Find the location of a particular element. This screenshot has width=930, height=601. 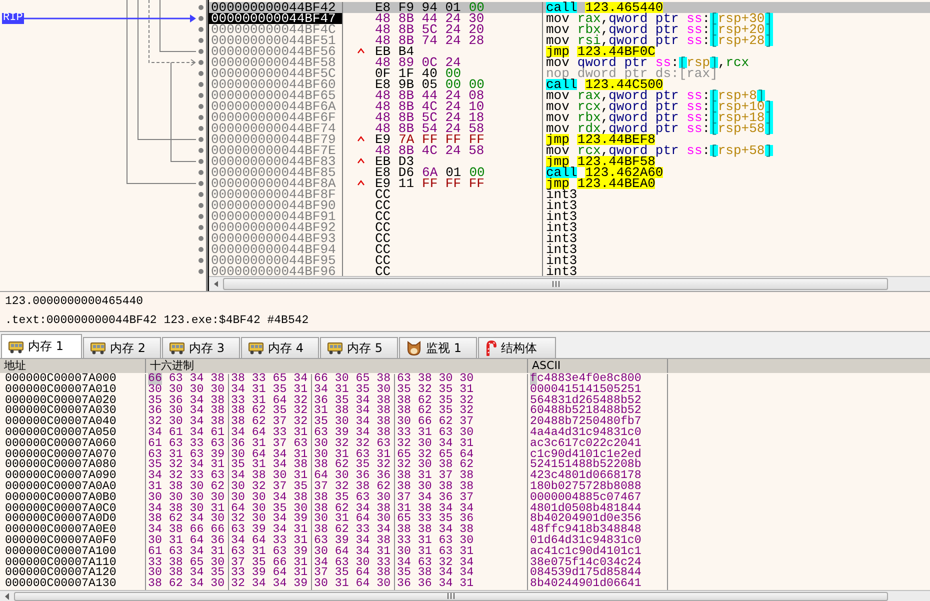

disassembly-row: 000000000044BF94 CC int3 is located at coordinates (569, 249).